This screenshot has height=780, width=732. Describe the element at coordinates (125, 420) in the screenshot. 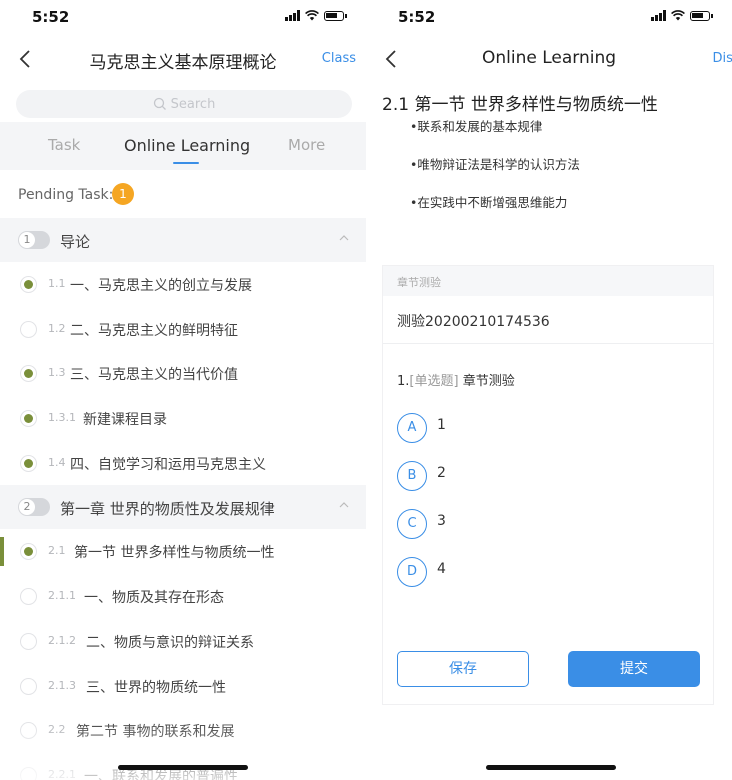

I see `item-title: 新建课程目录` at that location.